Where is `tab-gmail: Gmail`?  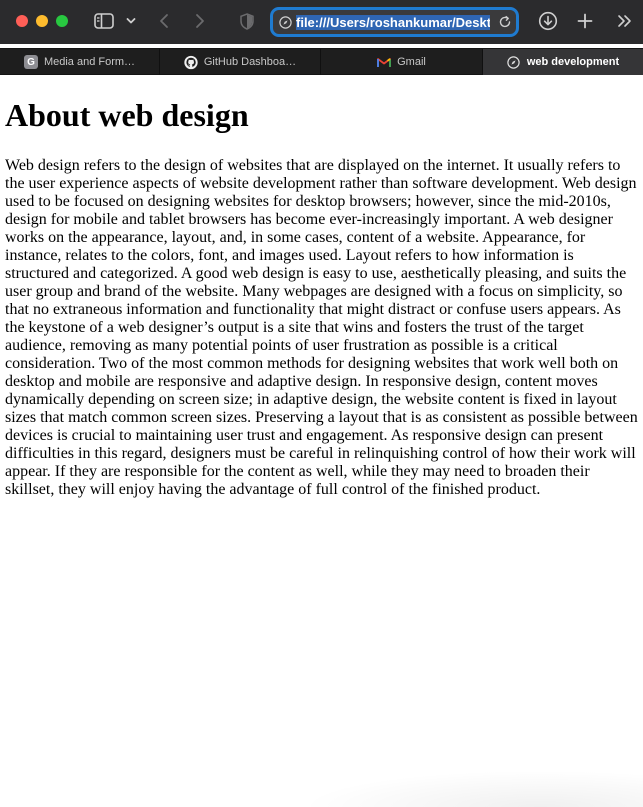 tab-gmail: Gmail is located at coordinates (402, 62).